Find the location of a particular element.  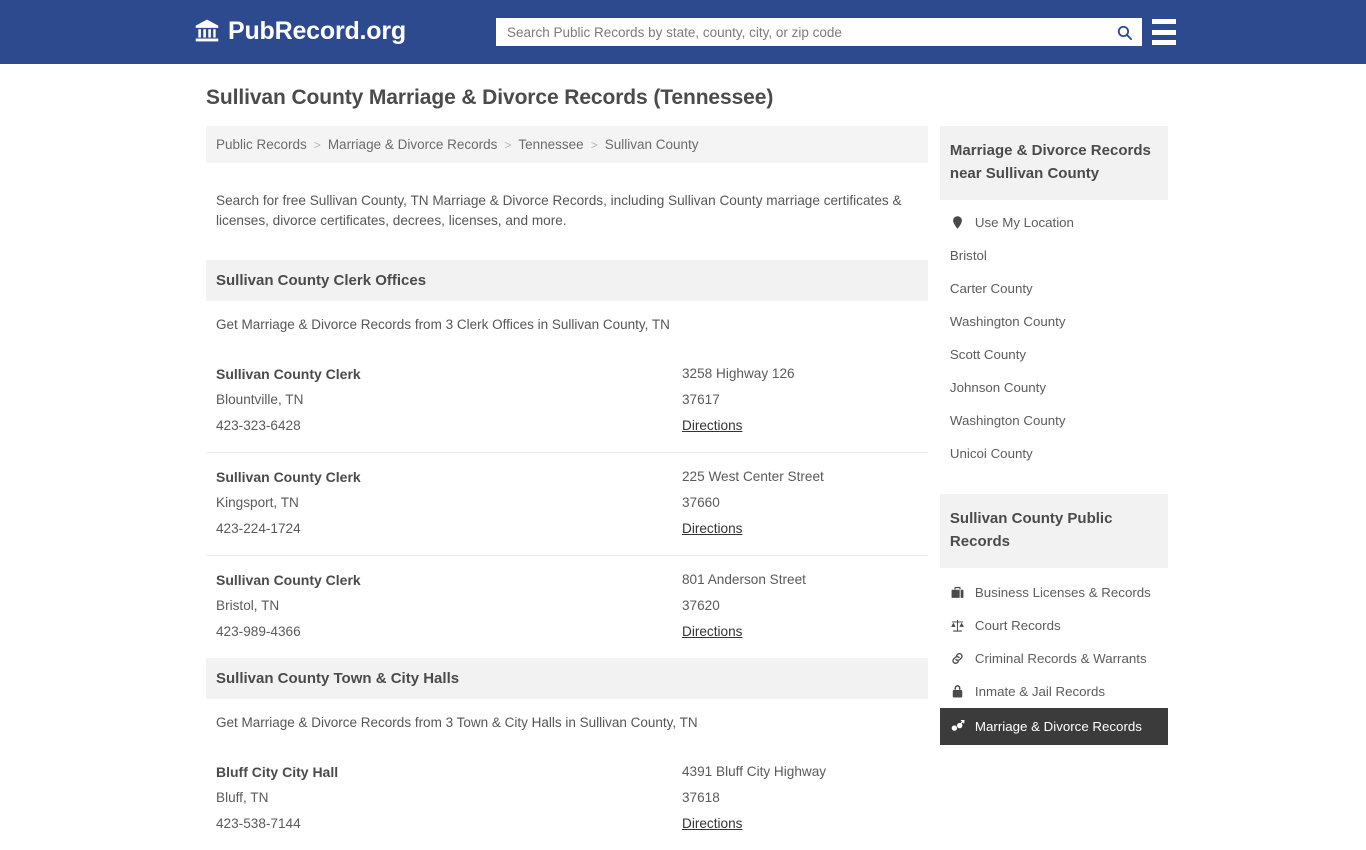

sidebar-item-criminal-records-warrants: Criminal Records & Warrants is located at coordinates (1054, 658).